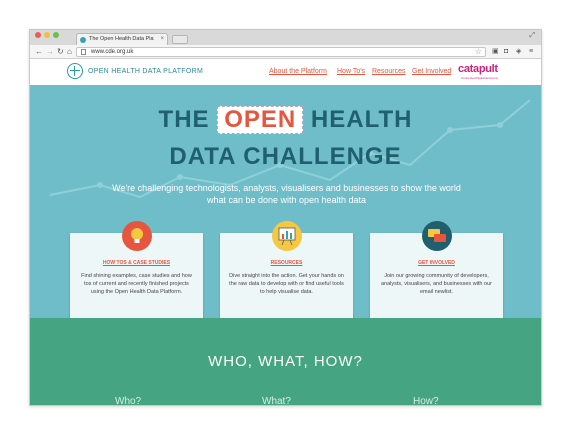 This screenshot has height=432, width=570. What do you see at coordinates (436, 236) in the screenshot?
I see `chat-bubbles-icon` at bounding box center [436, 236].